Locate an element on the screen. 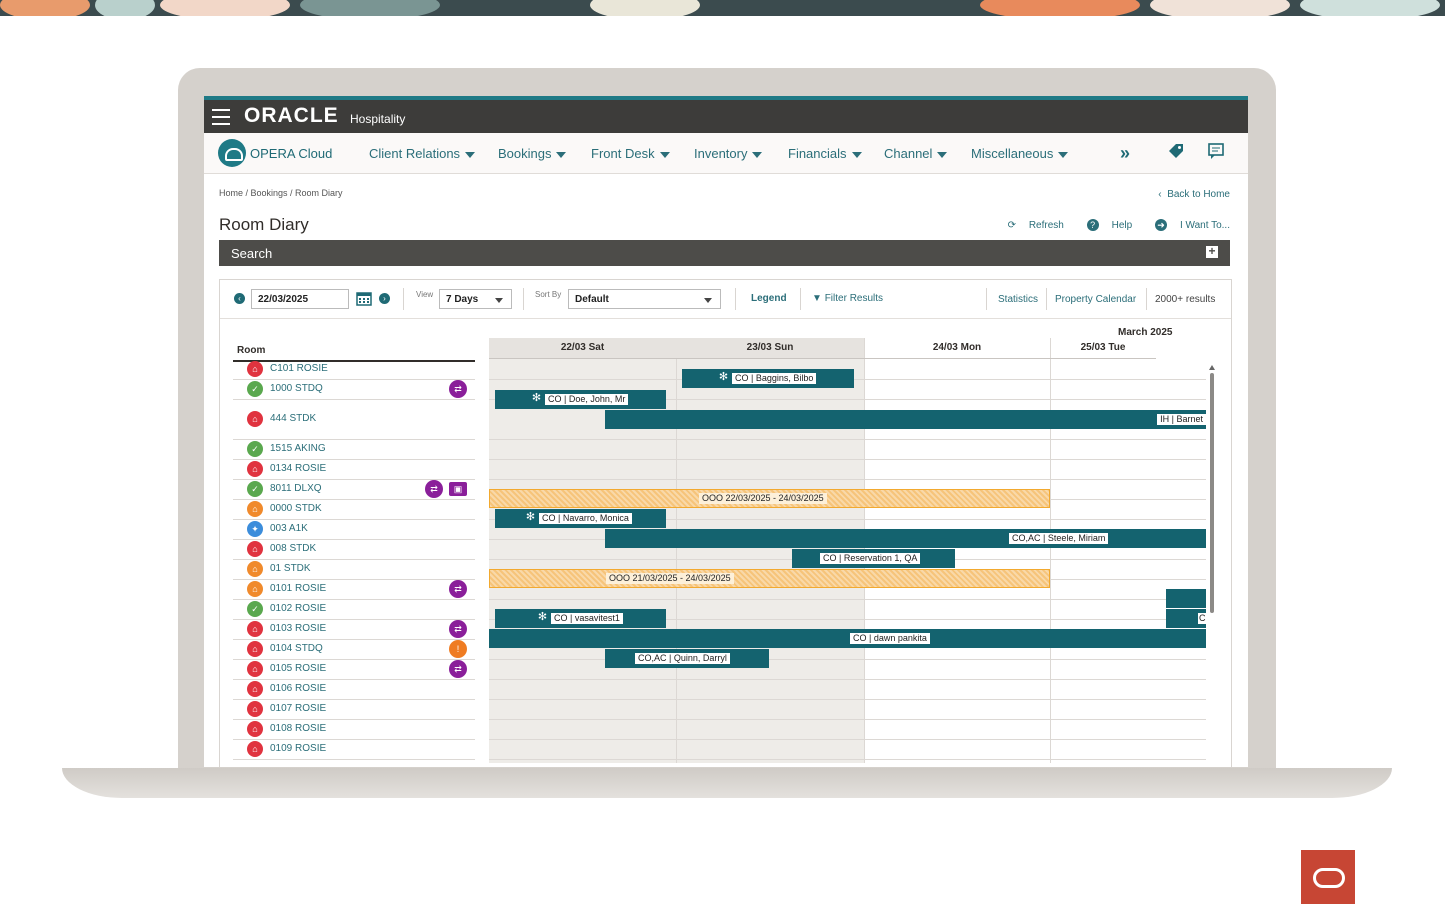  room-name: 0108 ROSIE is located at coordinates (298, 728).